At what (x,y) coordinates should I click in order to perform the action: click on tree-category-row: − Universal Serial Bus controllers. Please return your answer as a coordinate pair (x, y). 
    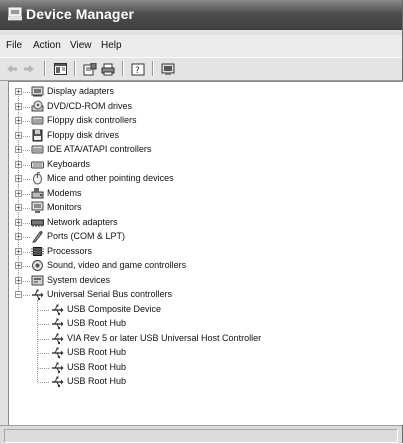
    Looking at the image, I should click on (199, 295).